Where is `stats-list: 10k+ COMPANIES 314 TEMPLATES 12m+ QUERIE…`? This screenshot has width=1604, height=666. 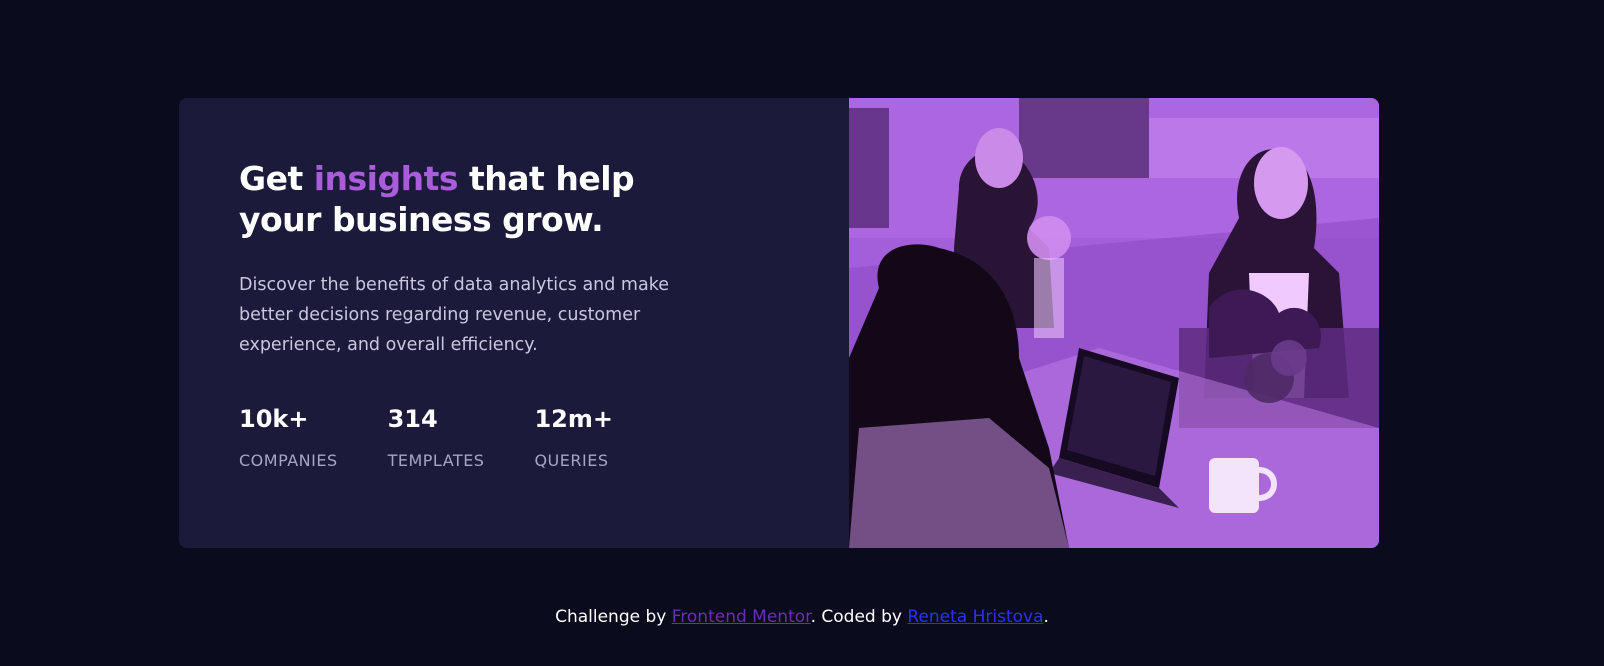
stats-list: 10k+ COMPANIES 314 TEMPLATES 12m+ QUERIE… is located at coordinates (514, 437).